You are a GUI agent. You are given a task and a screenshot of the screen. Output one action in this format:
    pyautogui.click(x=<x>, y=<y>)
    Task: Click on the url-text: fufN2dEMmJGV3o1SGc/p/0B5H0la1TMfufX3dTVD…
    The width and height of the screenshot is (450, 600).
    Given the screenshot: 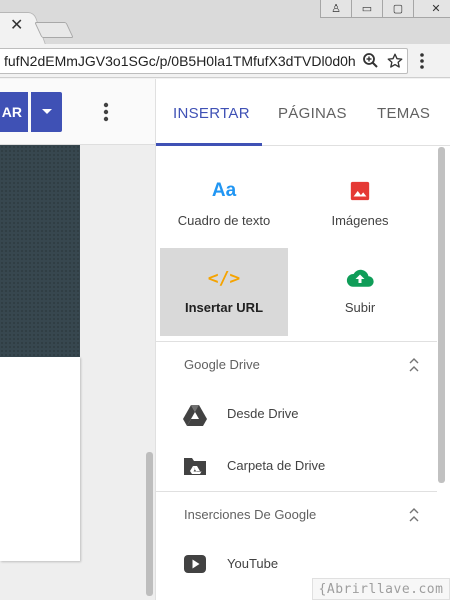 What is the action you would take?
    pyautogui.click(x=180, y=61)
    